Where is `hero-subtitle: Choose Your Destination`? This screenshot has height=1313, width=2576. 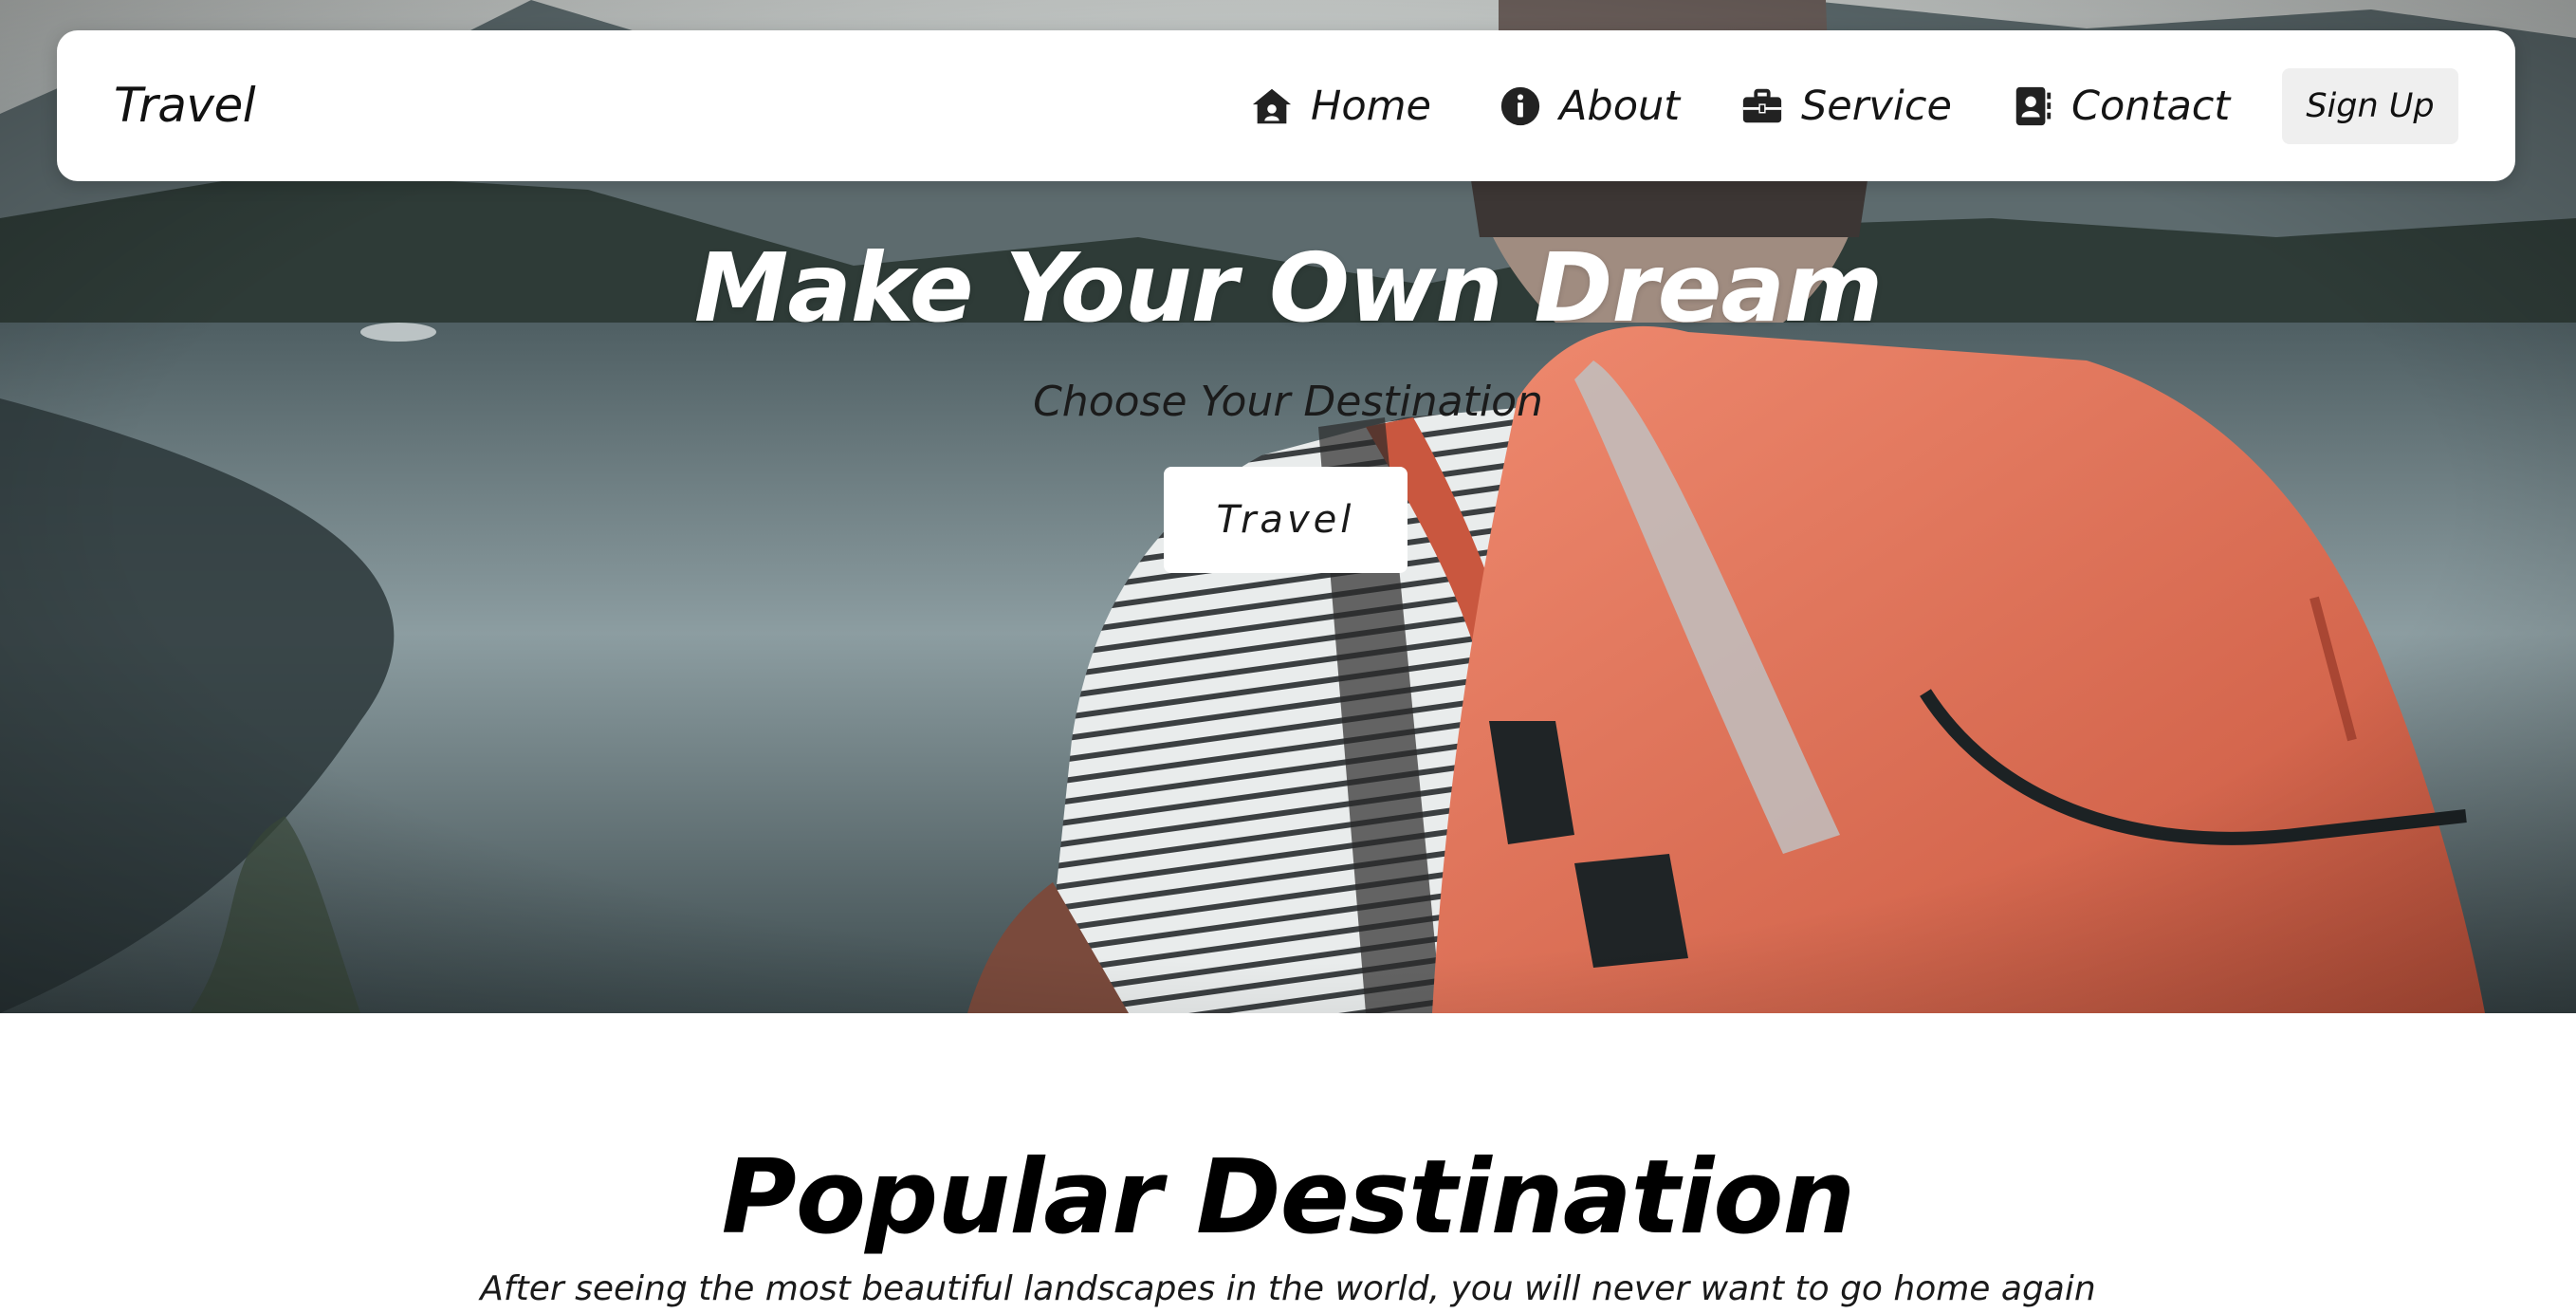
hero-subtitle: Choose Your Destination is located at coordinates (1288, 402).